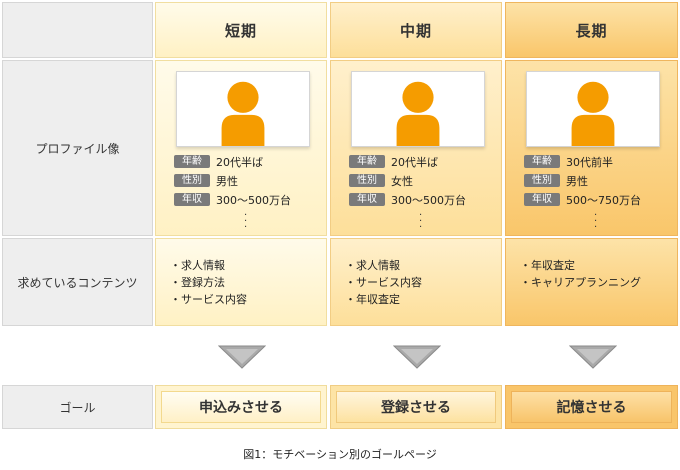 The width and height of the screenshot is (680, 470). I want to click on goal-short-button: 申込みさせる, so click(241, 407).